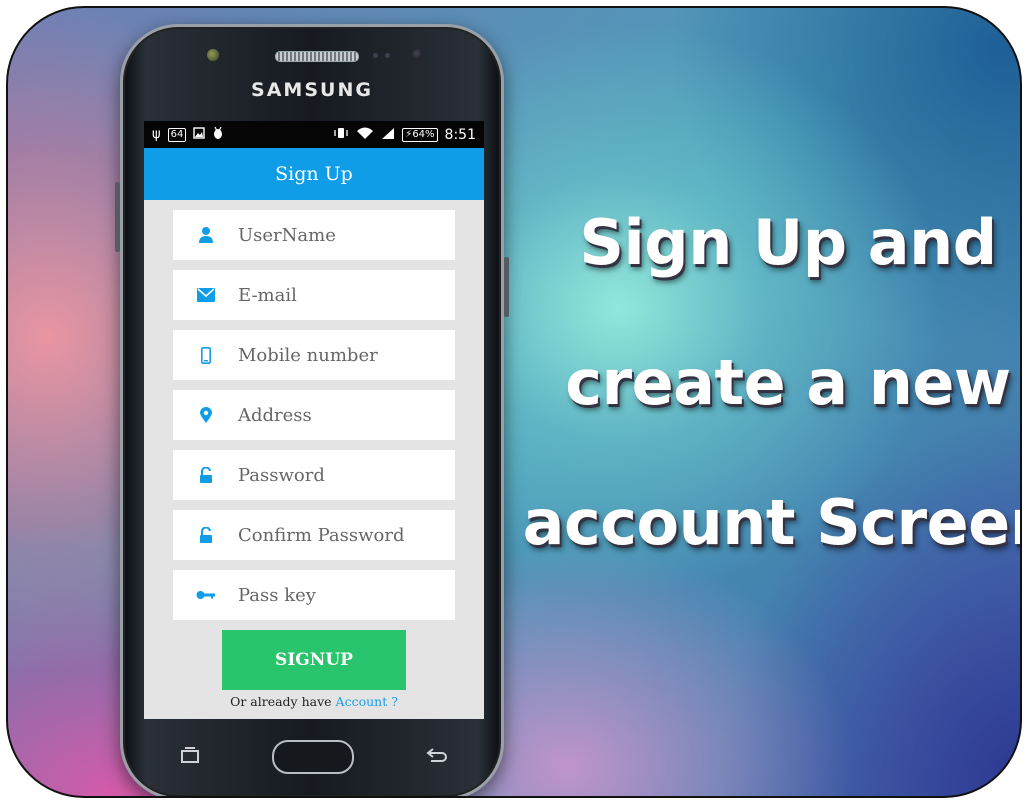 Image resolution: width=1028 pixels, height=804 pixels. What do you see at coordinates (772, 522) in the screenshot?
I see `headline-line-3: account Screen` at bounding box center [772, 522].